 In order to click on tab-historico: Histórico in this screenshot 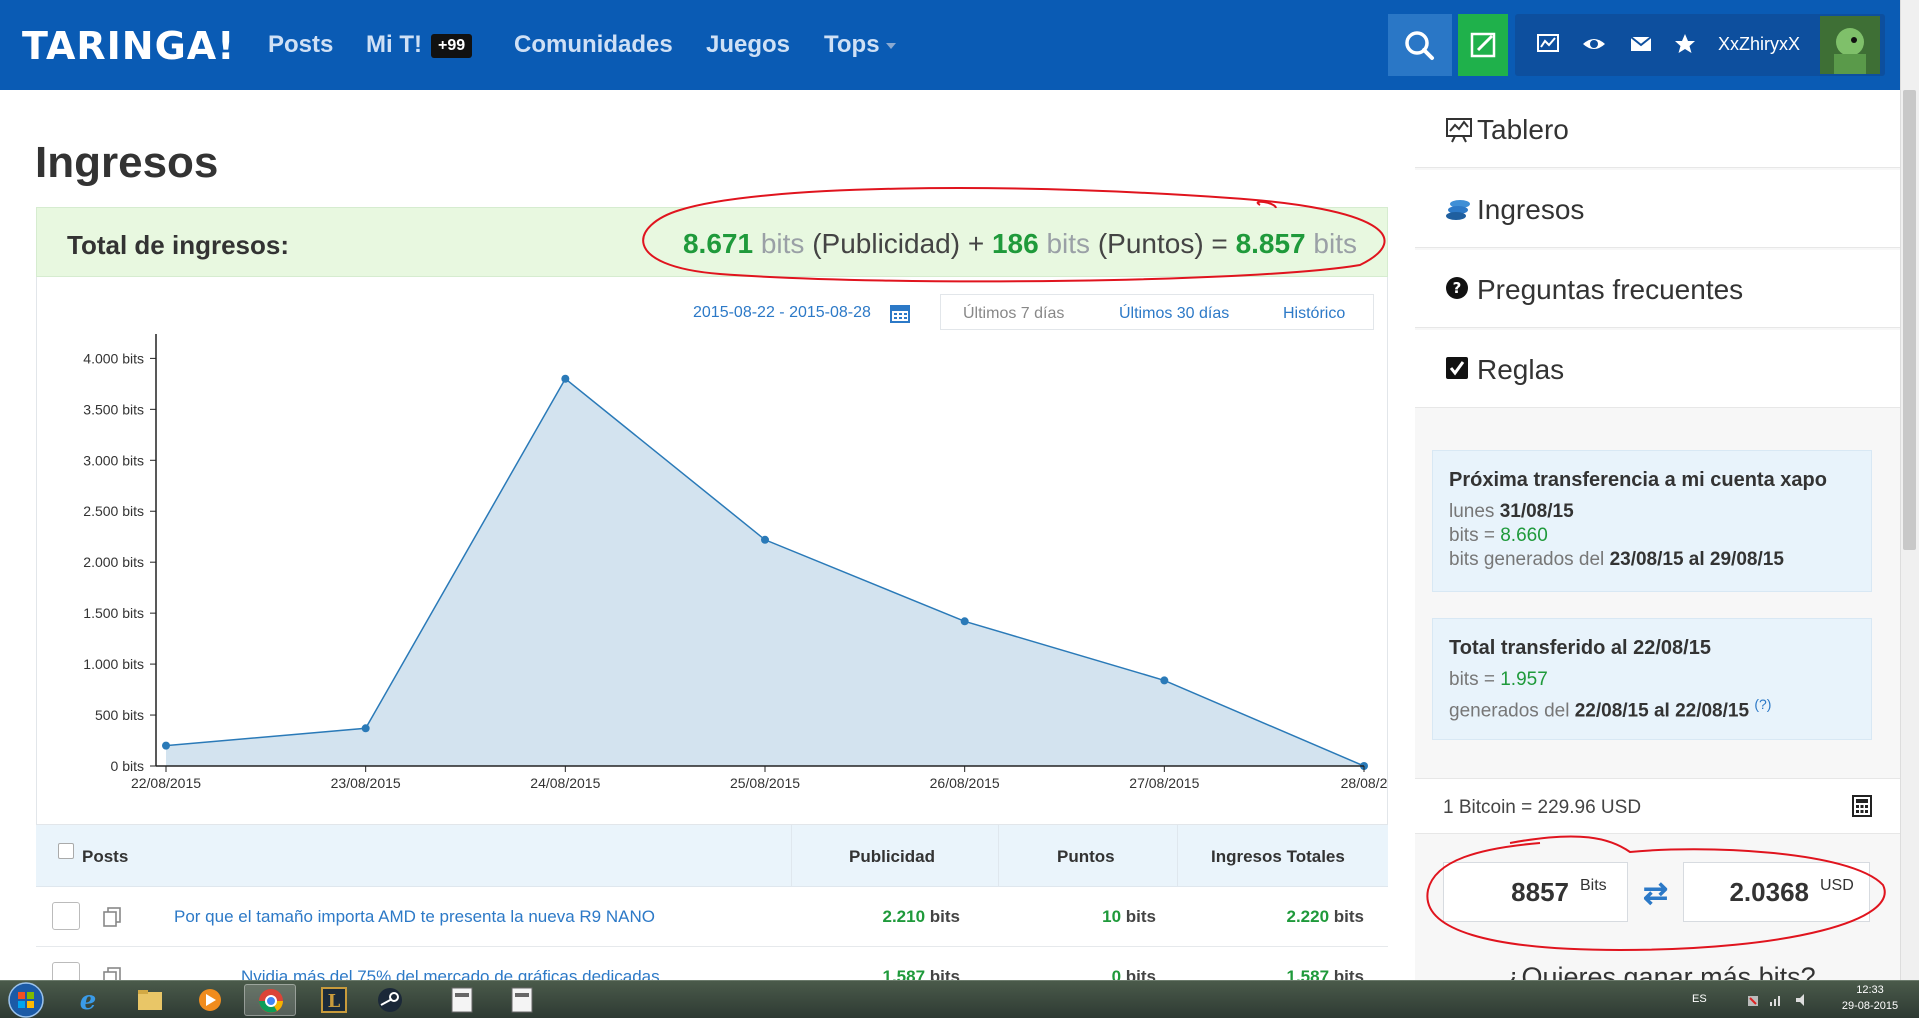, I will do `click(1314, 314)`.